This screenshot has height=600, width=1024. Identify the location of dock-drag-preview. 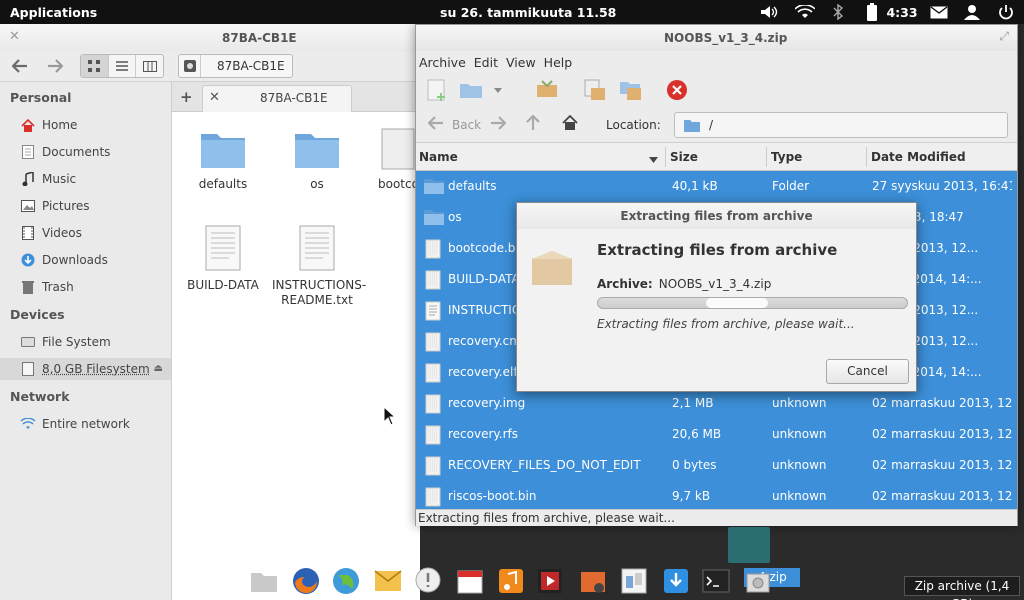
(749, 545).